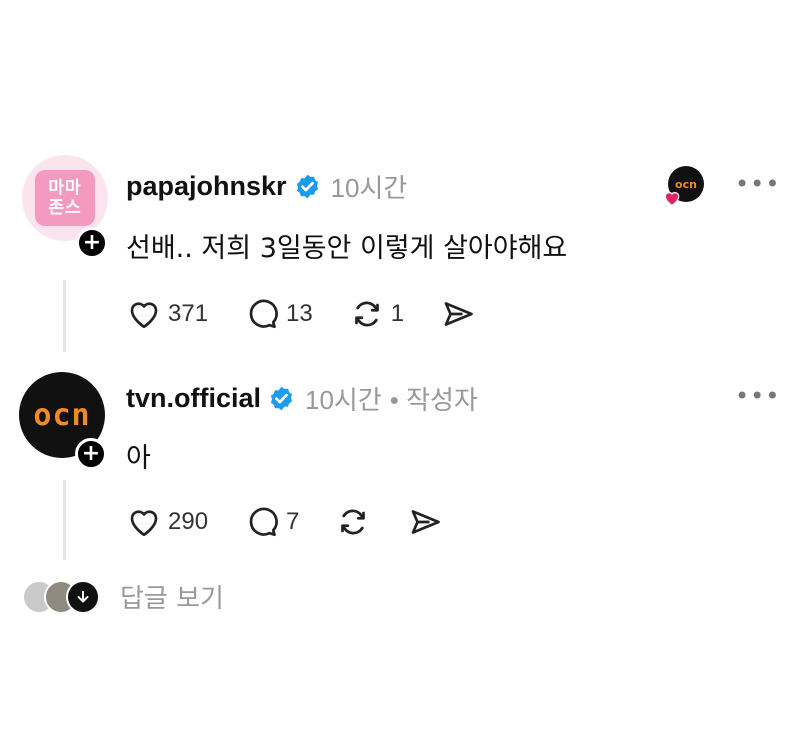 The width and height of the screenshot is (800, 755). What do you see at coordinates (138, 458) in the screenshot?
I see `post-content: 아` at bounding box center [138, 458].